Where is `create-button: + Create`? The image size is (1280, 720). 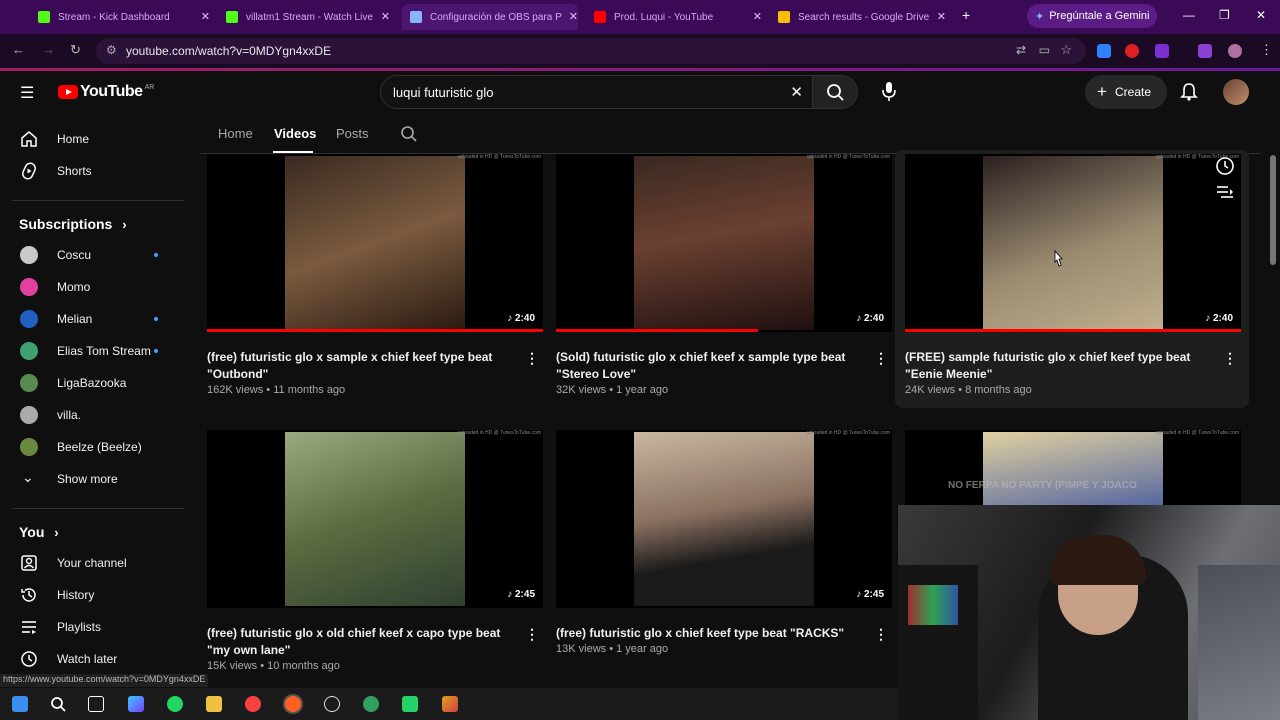
create-button: + Create is located at coordinates (1126, 92).